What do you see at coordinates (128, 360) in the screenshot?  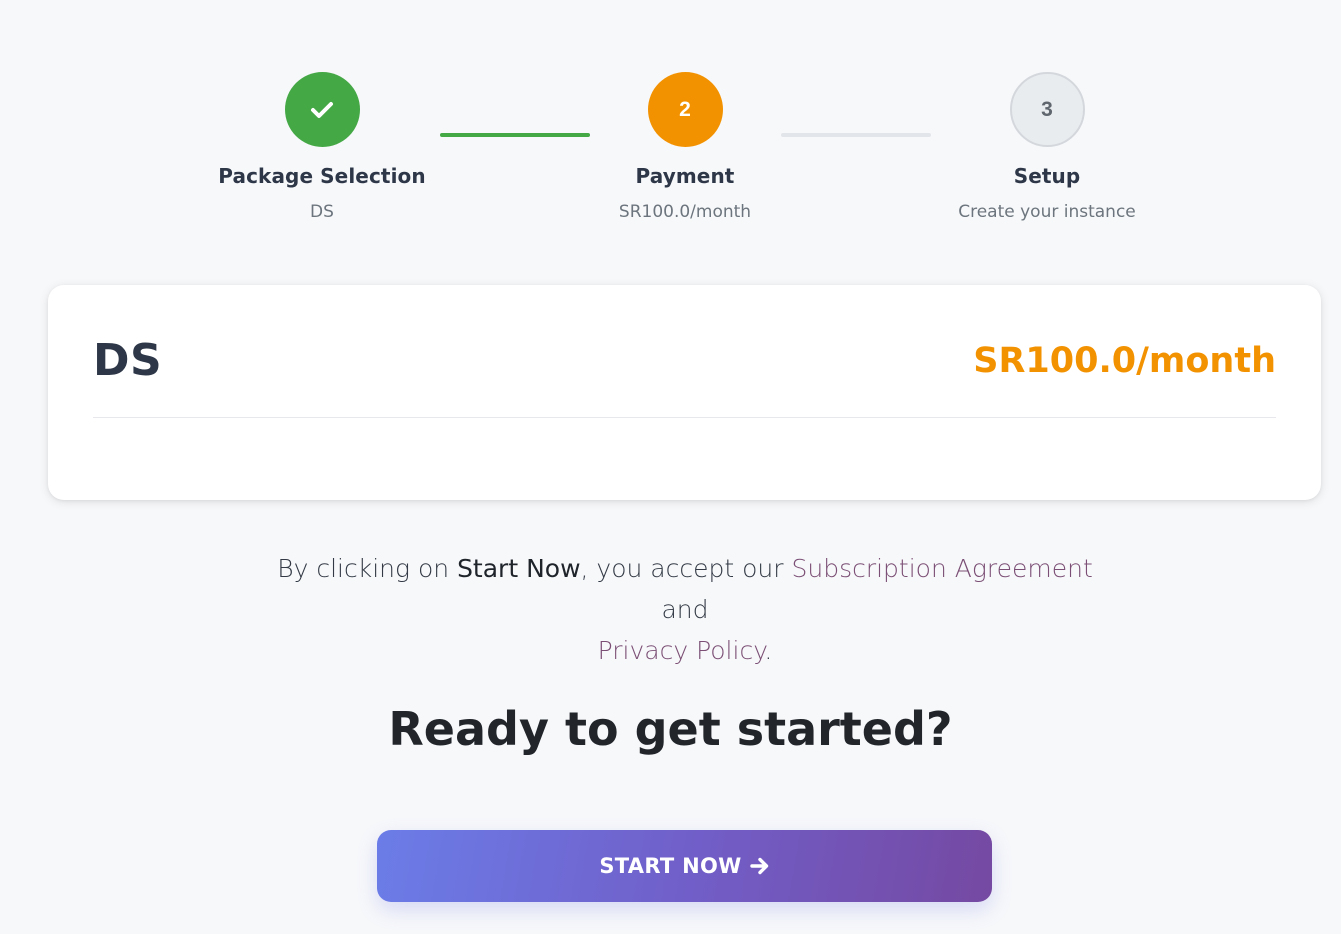 I see `package-name: DS` at bounding box center [128, 360].